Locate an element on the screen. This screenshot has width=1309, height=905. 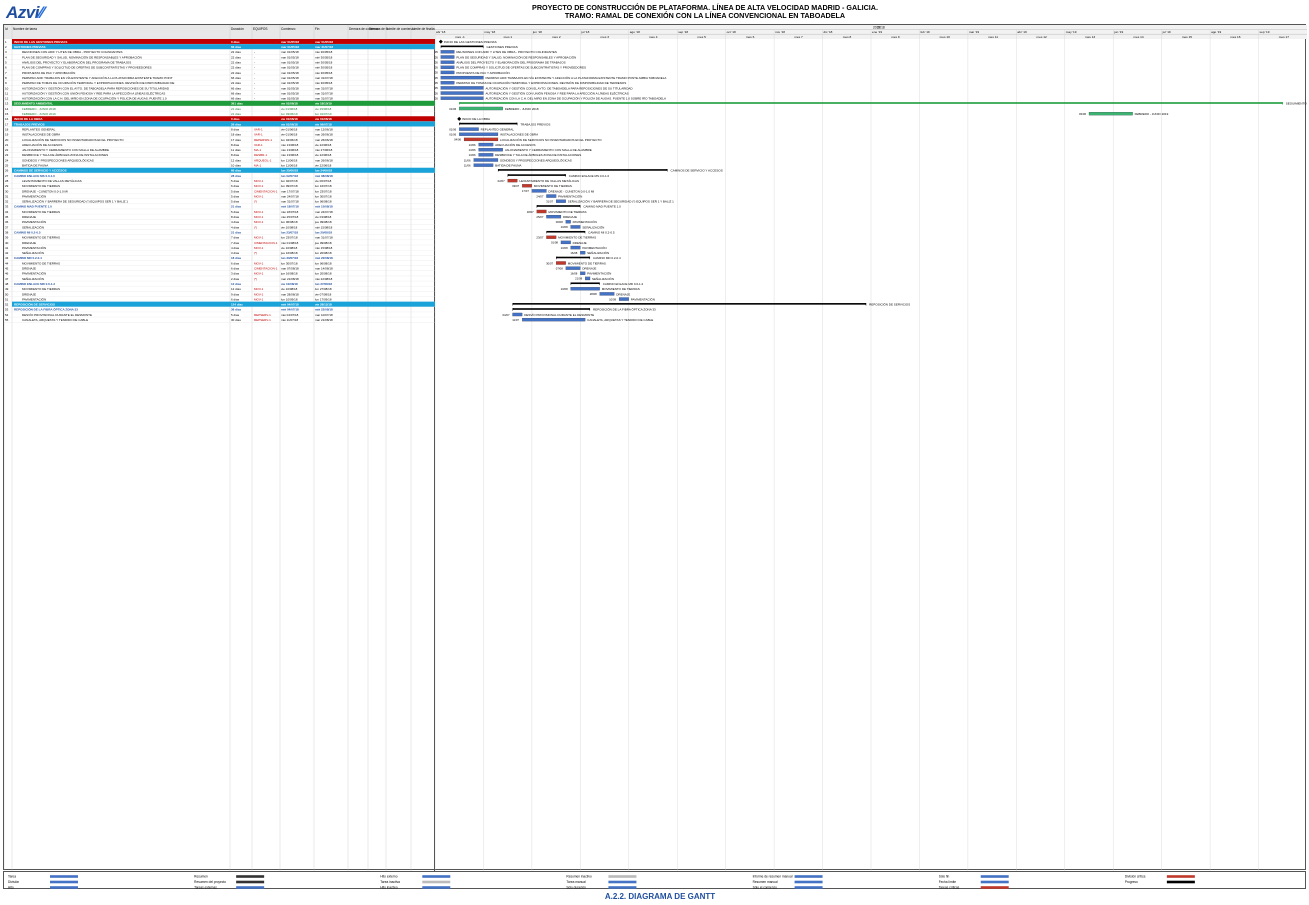
task-name: PAVIMENTACIÓN is located at coordinates (34, 298).